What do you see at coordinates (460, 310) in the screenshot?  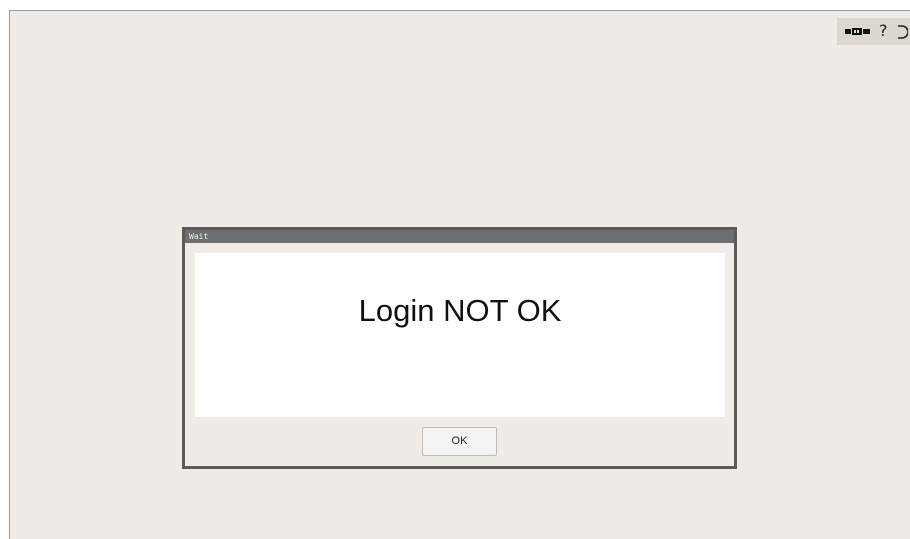 I see `login-status-message: Login NOT OK` at bounding box center [460, 310].